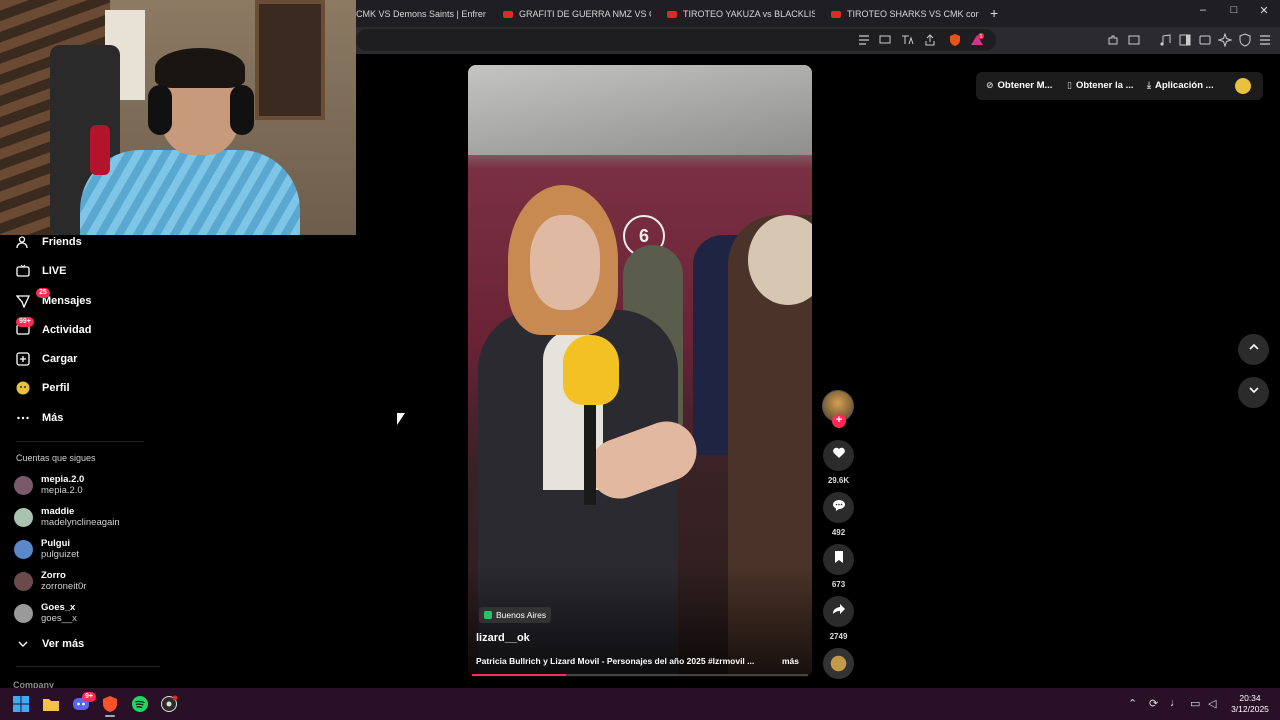  What do you see at coordinates (56, 458) in the screenshot?
I see `following-section-title: Cuentas que sigues` at bounding box center [56, 458].